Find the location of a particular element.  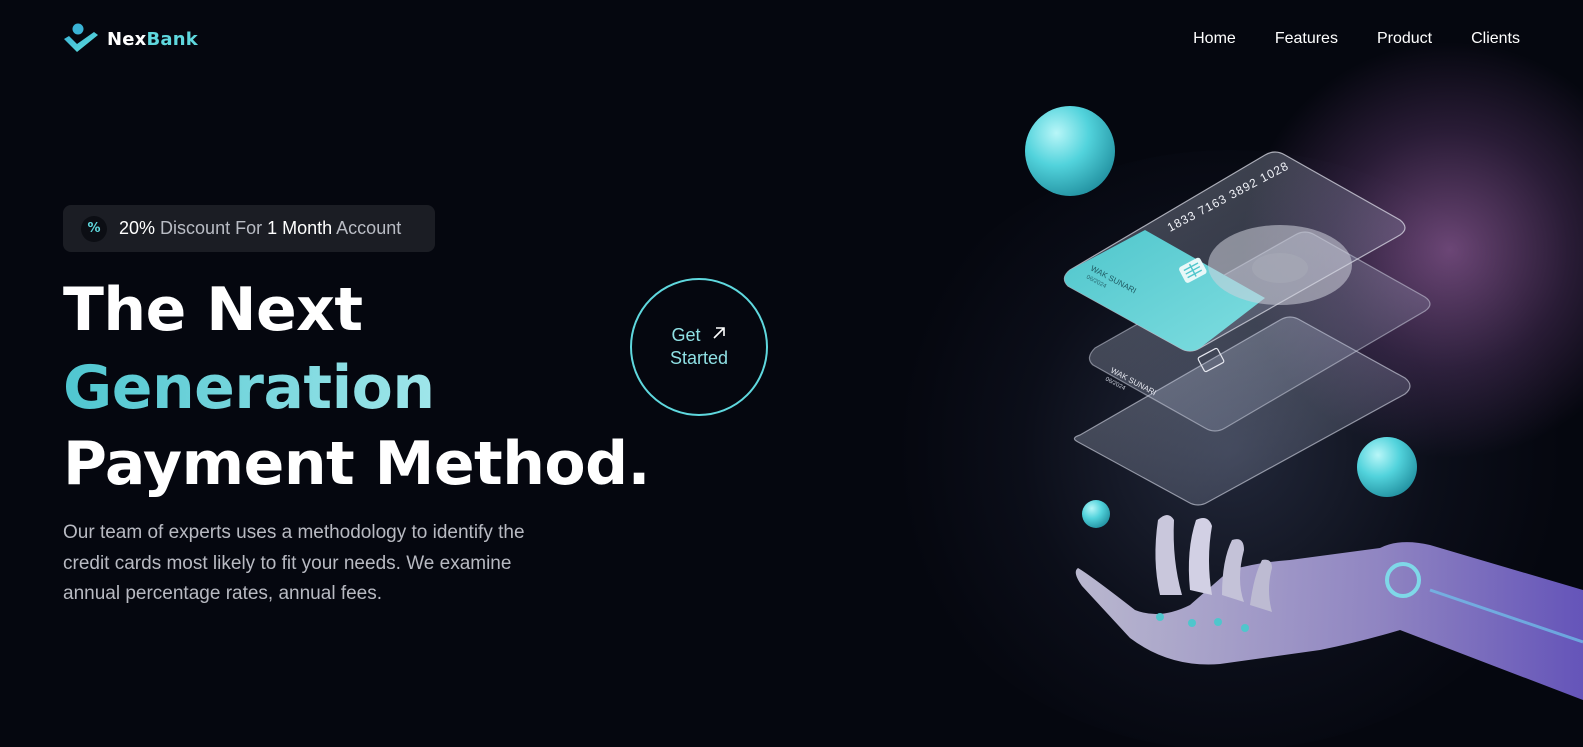

nav-product: Product is located at coordinates (1404, 39).